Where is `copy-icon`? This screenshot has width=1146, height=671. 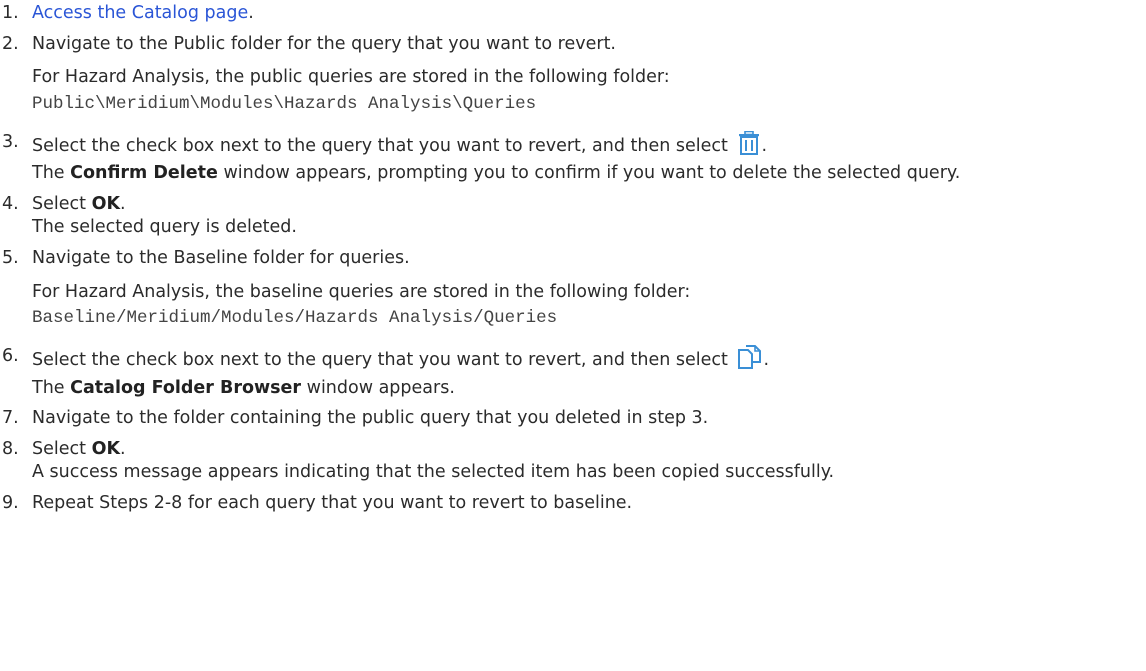
copy-icon is located at coordinates (750, 360).